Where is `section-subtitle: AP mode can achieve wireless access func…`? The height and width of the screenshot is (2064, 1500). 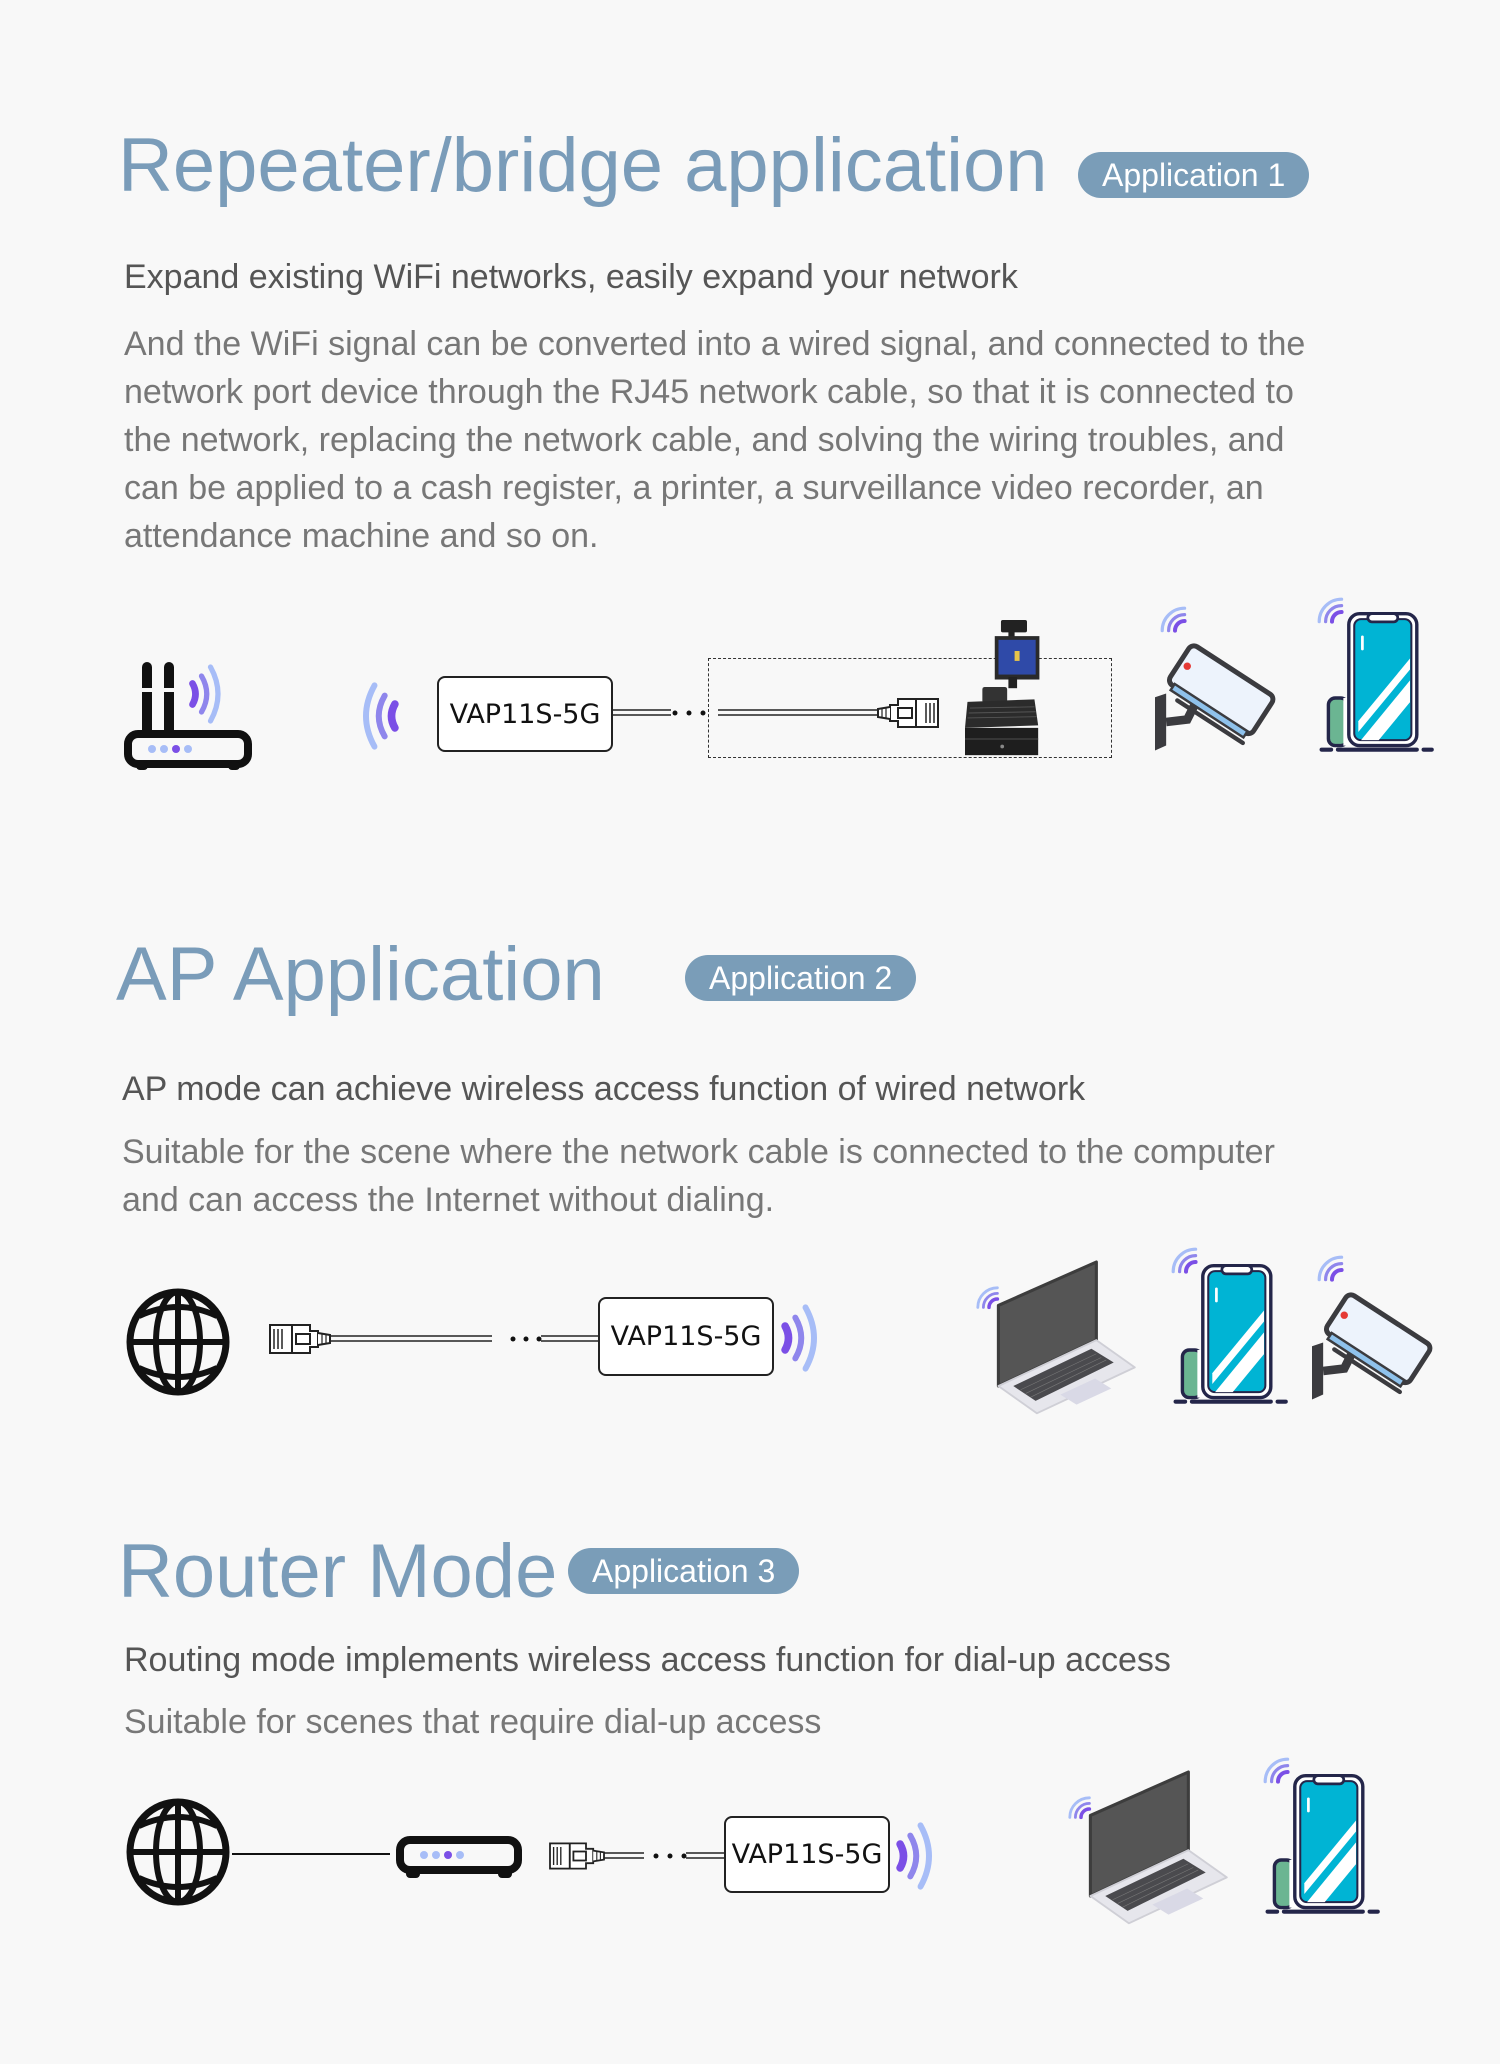 section-subtitle: AP mode can achieve wireless access func… is located at coordinates (604, 1089).